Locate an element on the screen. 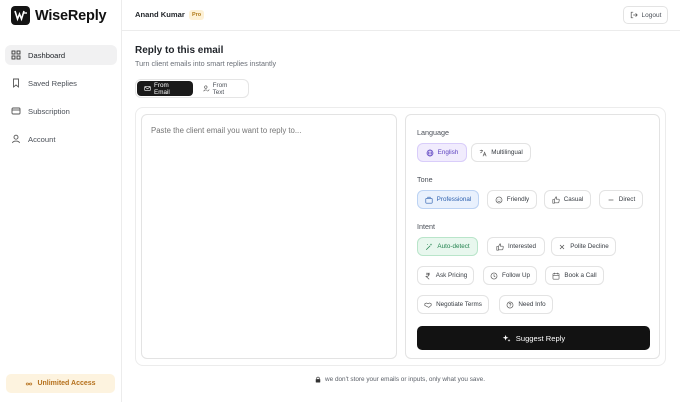 The image size is (680, 402). mail-icon is located at coordinates (147, 88).